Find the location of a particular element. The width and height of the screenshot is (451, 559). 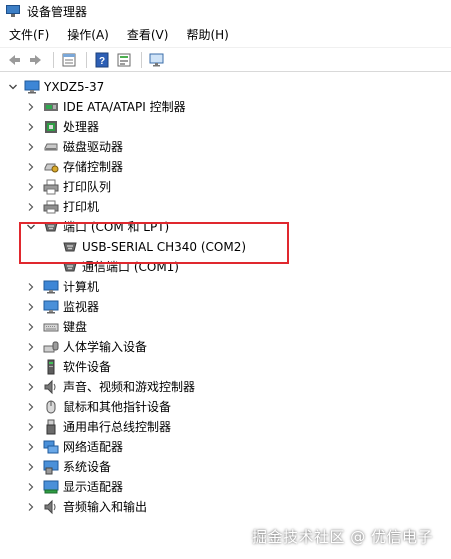

scan-monitor-icon is located at coordinates (156, 59).